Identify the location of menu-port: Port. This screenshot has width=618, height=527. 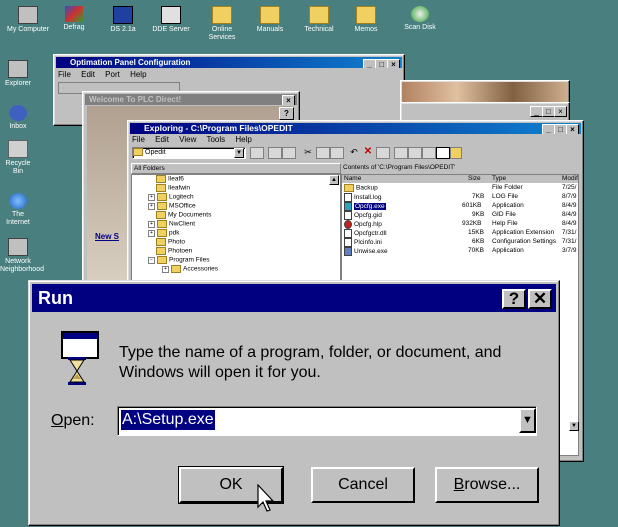
(112, 74).